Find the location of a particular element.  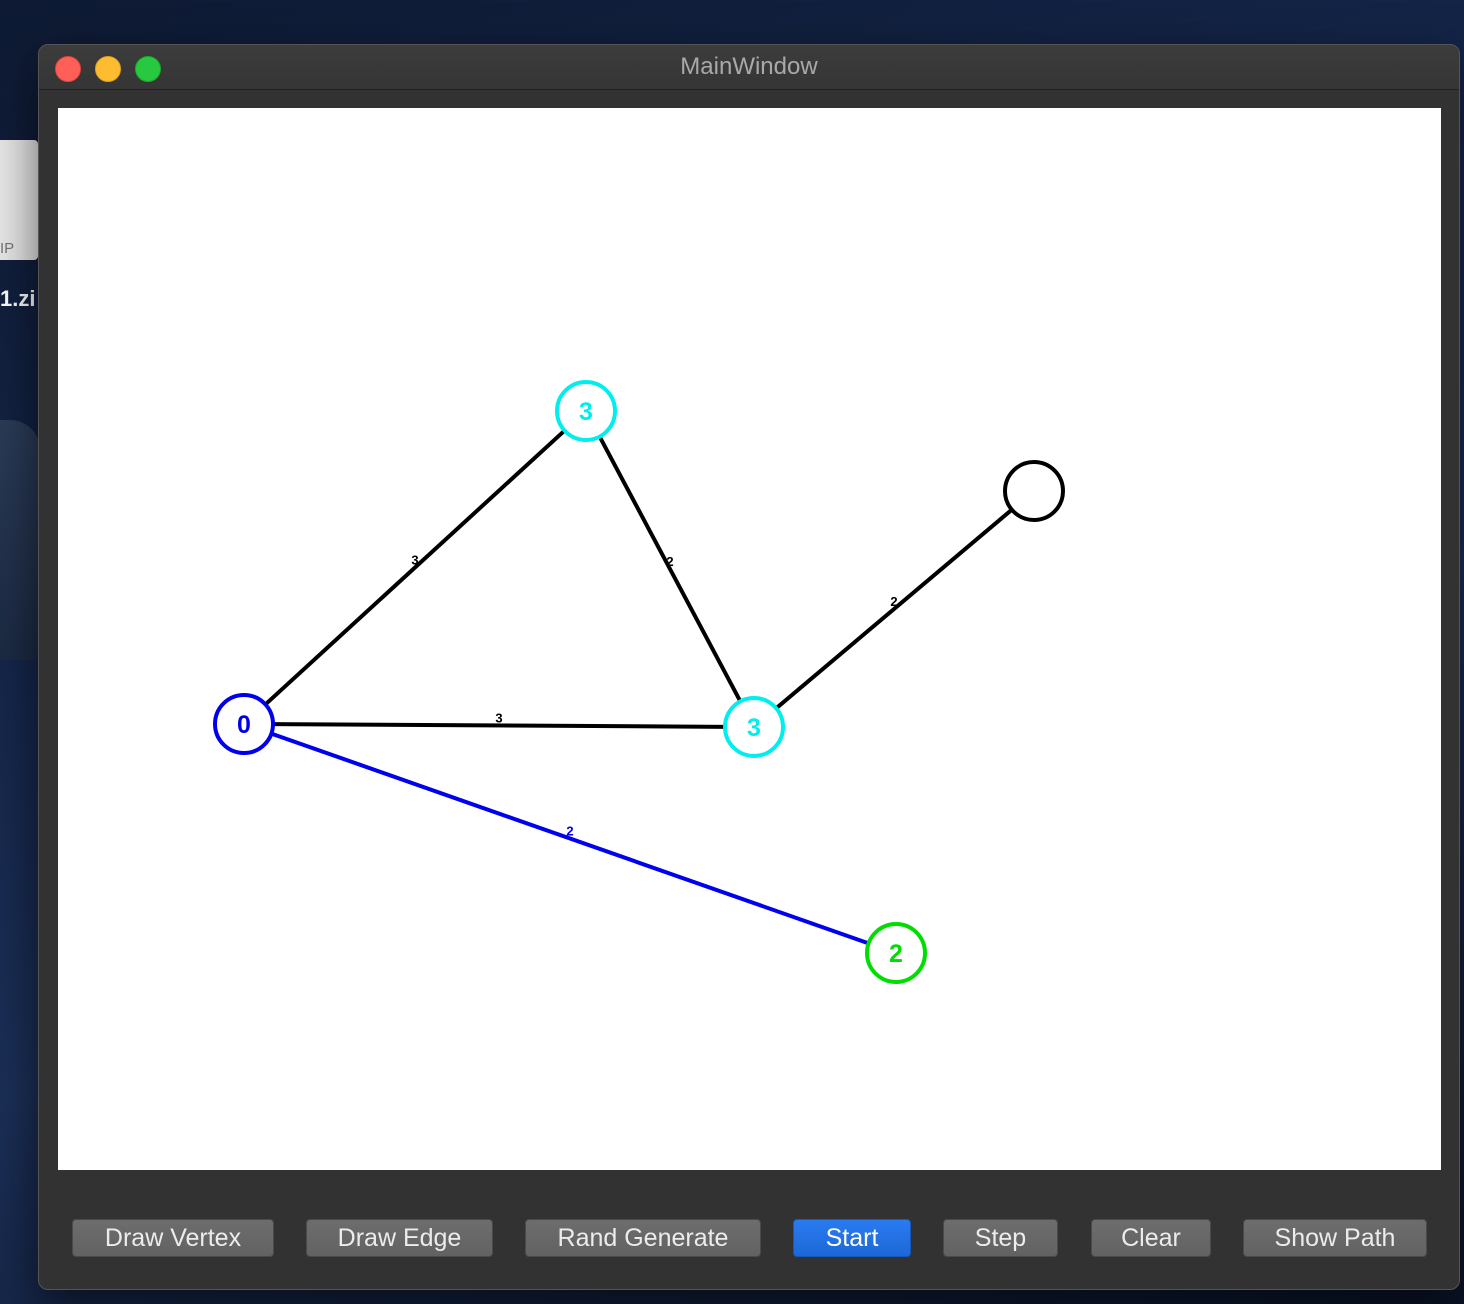

graph-edge-c-d is located at coordinates (894, 609).